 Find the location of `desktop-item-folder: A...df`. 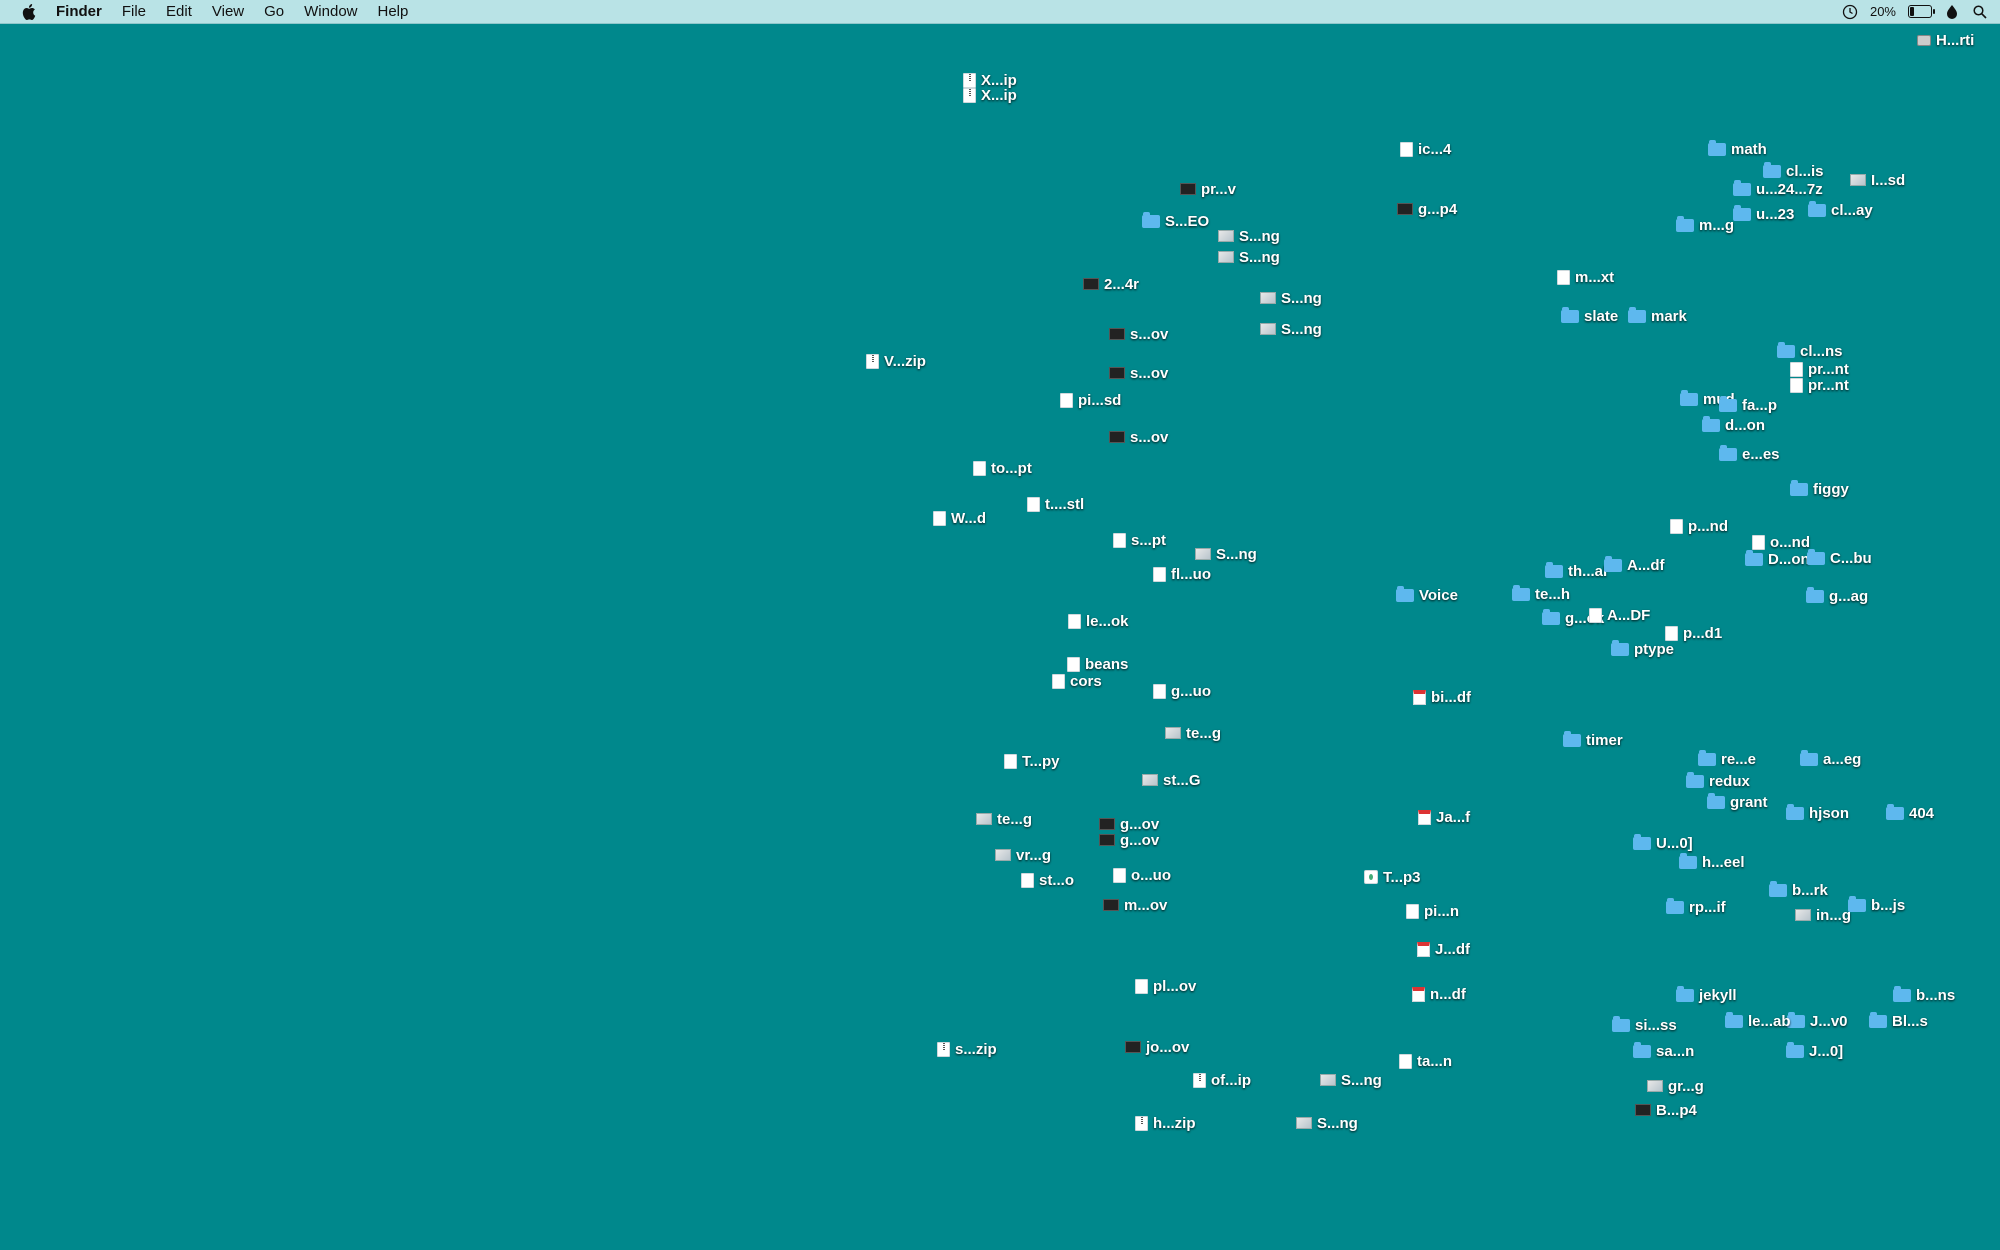

desktop-item-folder: A...df is located at coordinates (1634, 564).